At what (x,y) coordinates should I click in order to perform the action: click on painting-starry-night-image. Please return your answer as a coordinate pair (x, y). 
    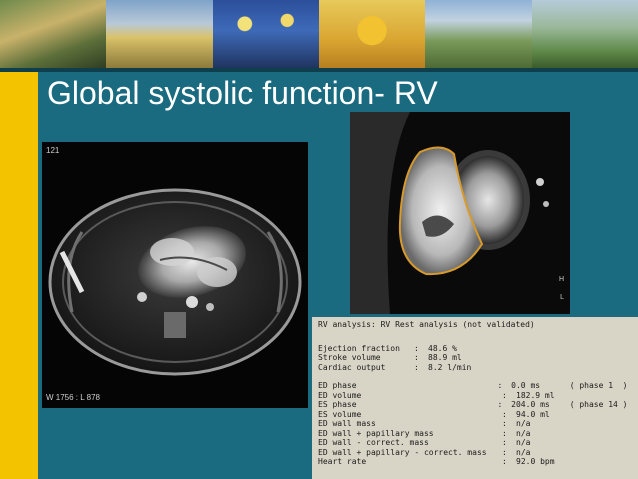
    Looking at the image, I should click on (265, 34).